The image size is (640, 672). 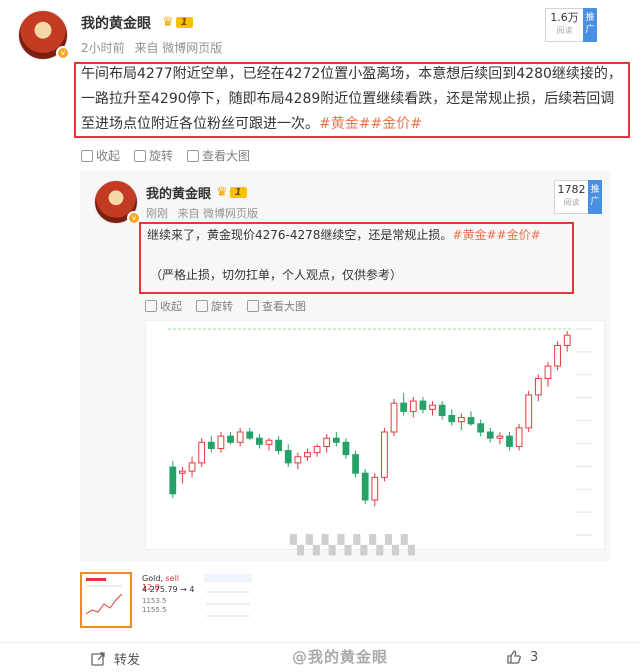 I want to click on quoted-level-badge: ♛ 1, so click(x=235, y=192).